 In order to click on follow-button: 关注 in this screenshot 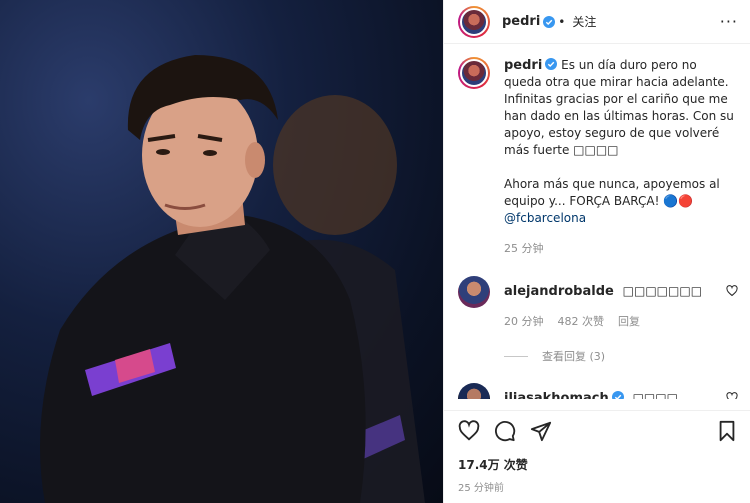, I will do `click(584, 21)`.